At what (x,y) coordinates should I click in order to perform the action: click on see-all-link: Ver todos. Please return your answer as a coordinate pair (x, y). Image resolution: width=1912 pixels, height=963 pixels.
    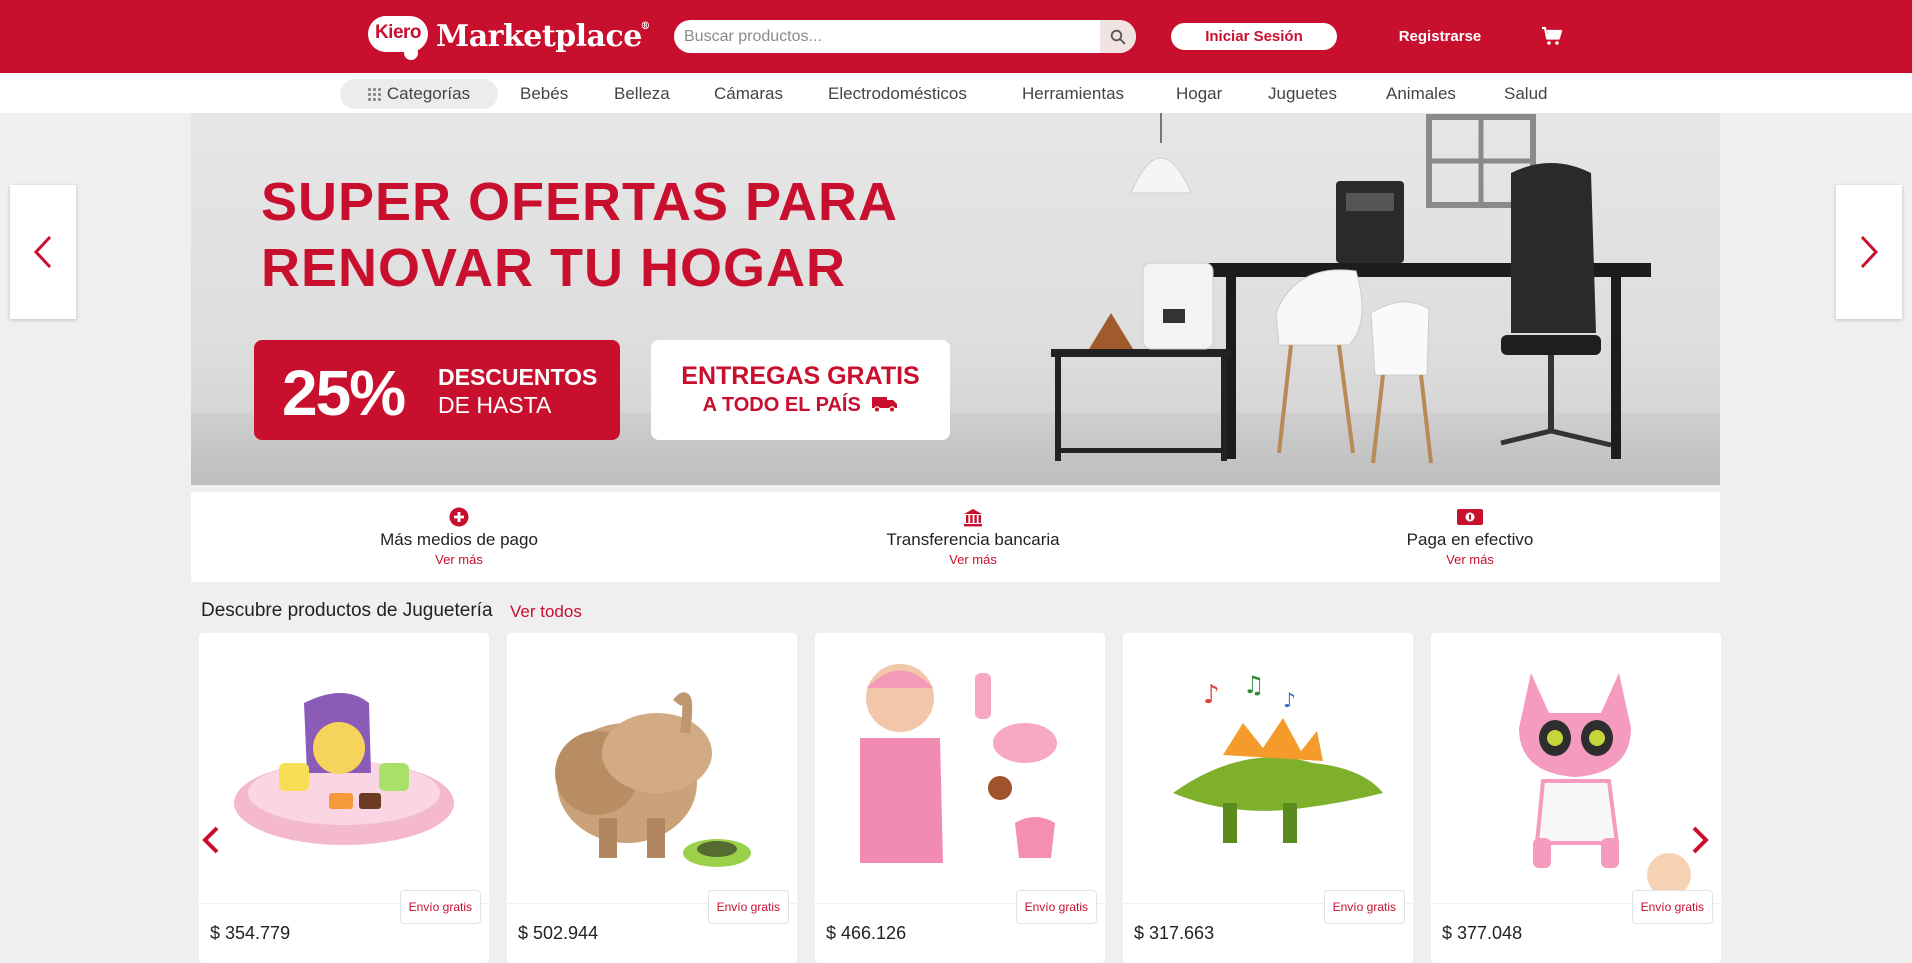
    Looking at the image, I should click on (546, 612).